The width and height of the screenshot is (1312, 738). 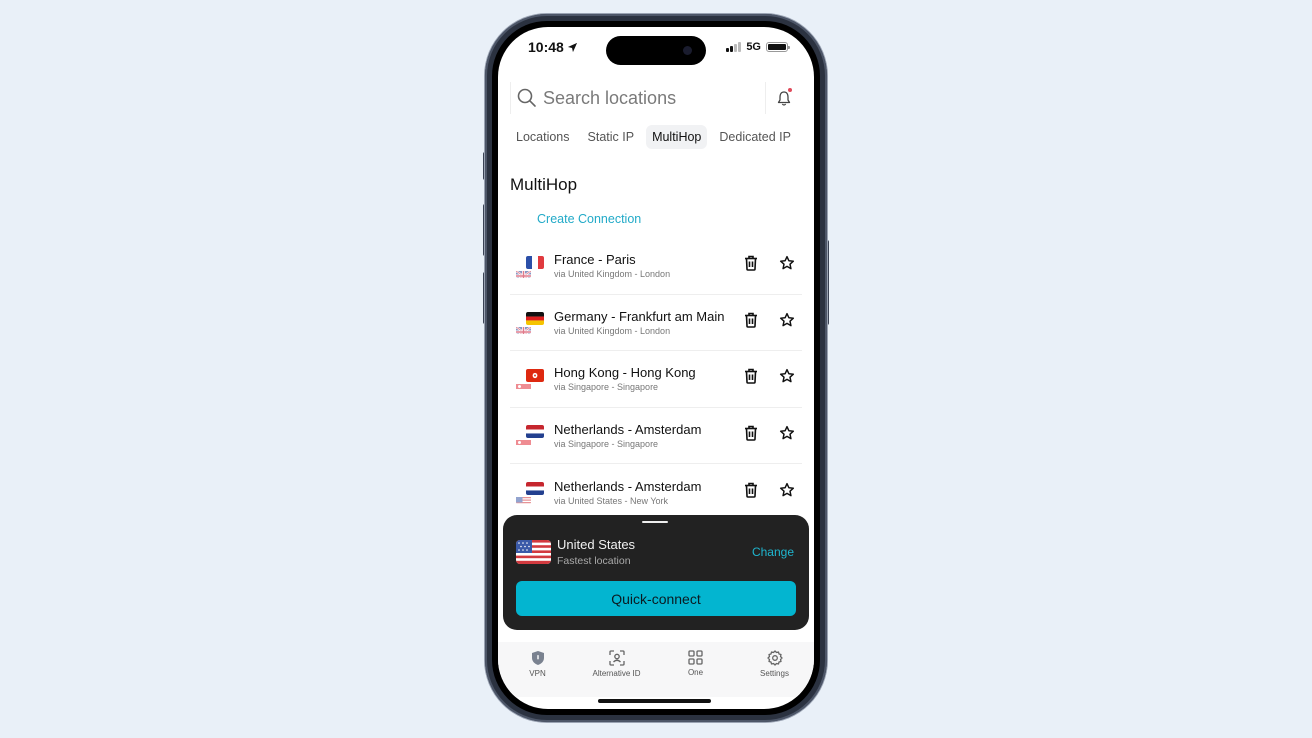 I want to click on bottom-nav: VPN Alternative ID One Settings, so click(x=656, y=669).